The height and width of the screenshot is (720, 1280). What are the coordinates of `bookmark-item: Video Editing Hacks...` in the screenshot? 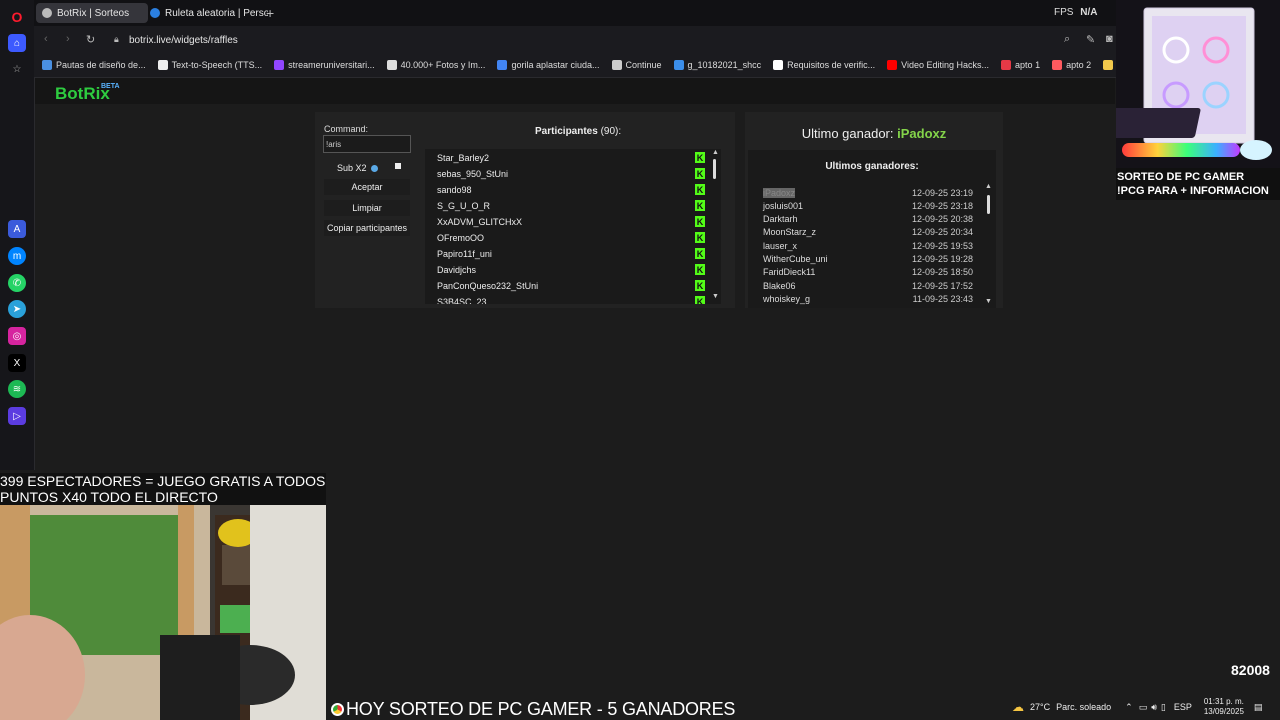 It's located at (938, 65).